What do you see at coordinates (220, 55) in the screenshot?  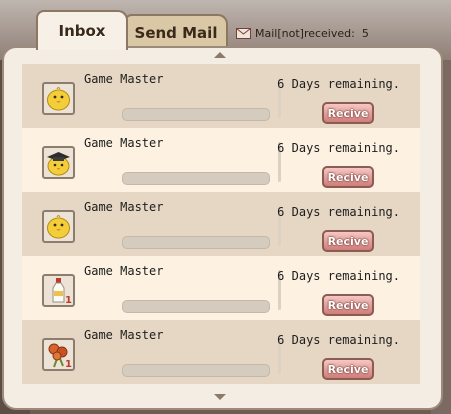 I see `scroll-up-icon` at bounding box center [220, 55].